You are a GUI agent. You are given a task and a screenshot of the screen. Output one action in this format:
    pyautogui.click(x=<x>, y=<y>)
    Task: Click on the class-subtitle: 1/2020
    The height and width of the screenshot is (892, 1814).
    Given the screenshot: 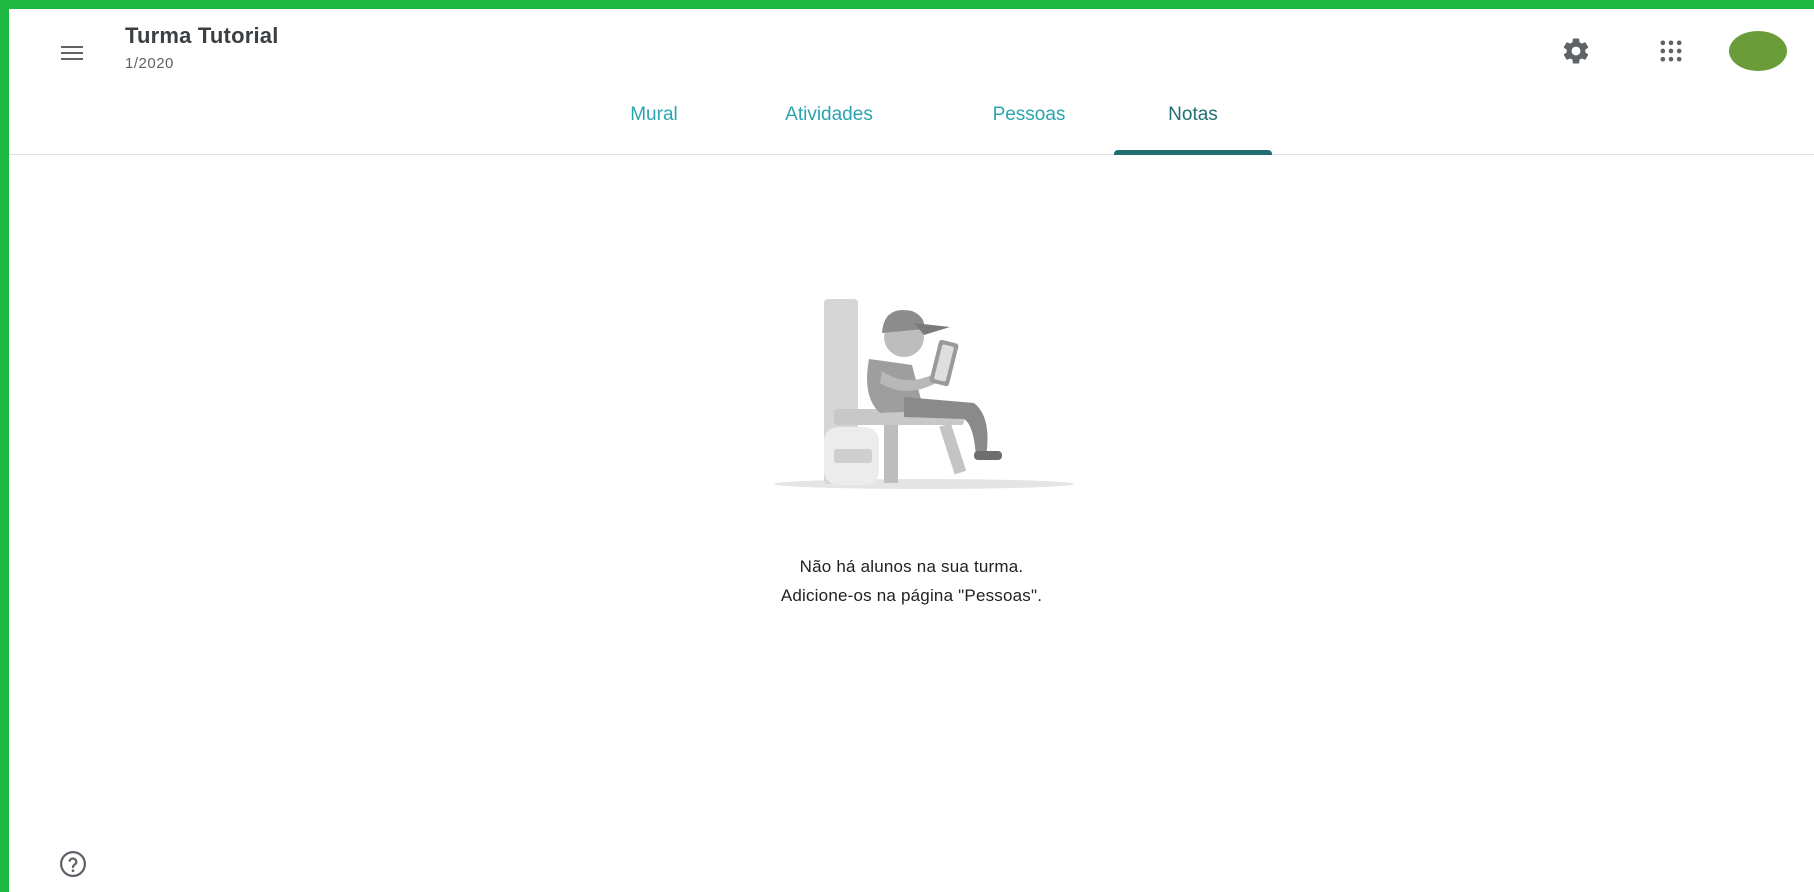 What is the action you would take?
    pyautogui.click(x=149, y=63)
    